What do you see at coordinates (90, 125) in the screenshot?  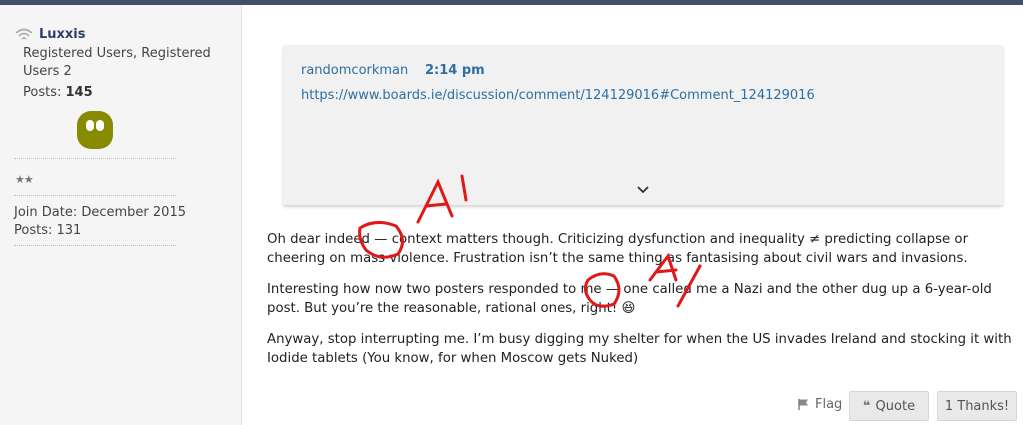 I see `avatar-eye-left` at bounding box center [90, 125].